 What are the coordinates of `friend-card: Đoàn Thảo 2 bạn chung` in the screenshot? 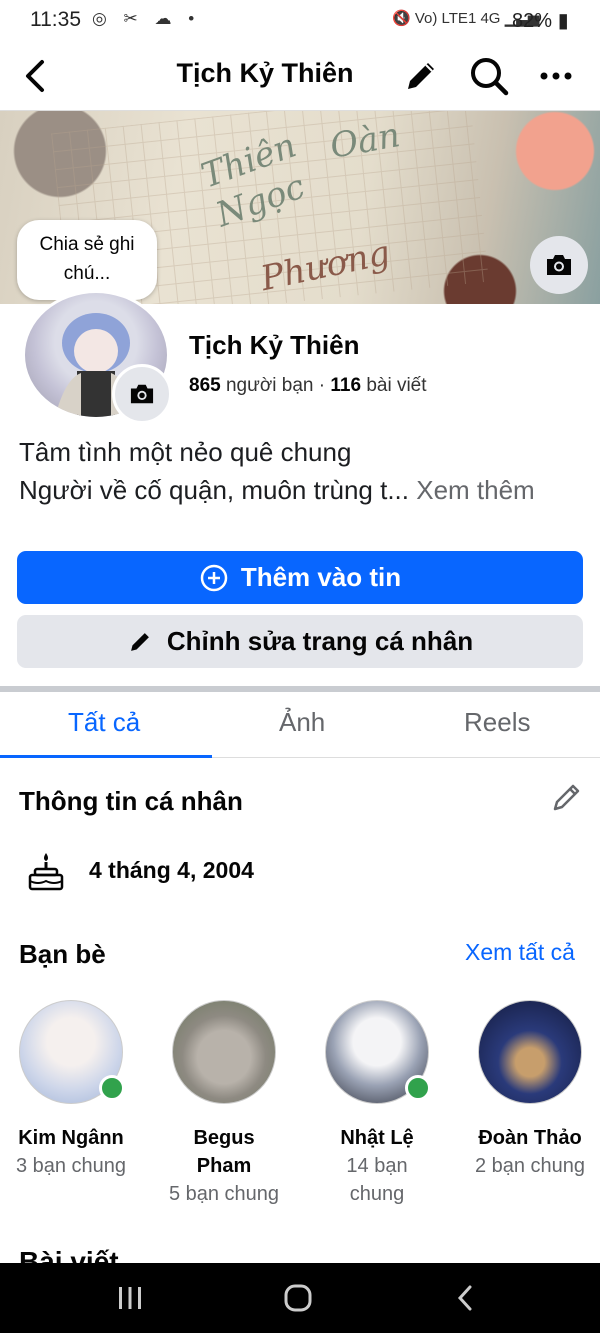 It's located at (527, 1090).